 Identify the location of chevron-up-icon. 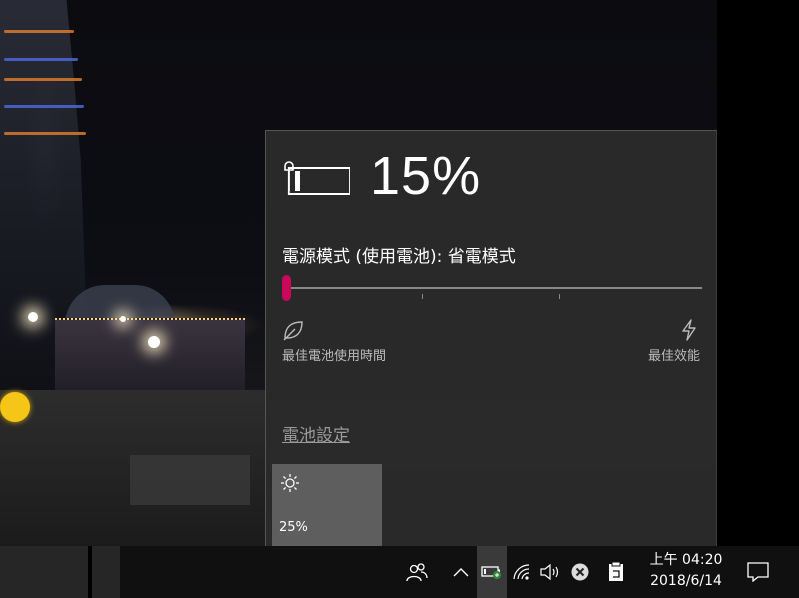
(461, 572).